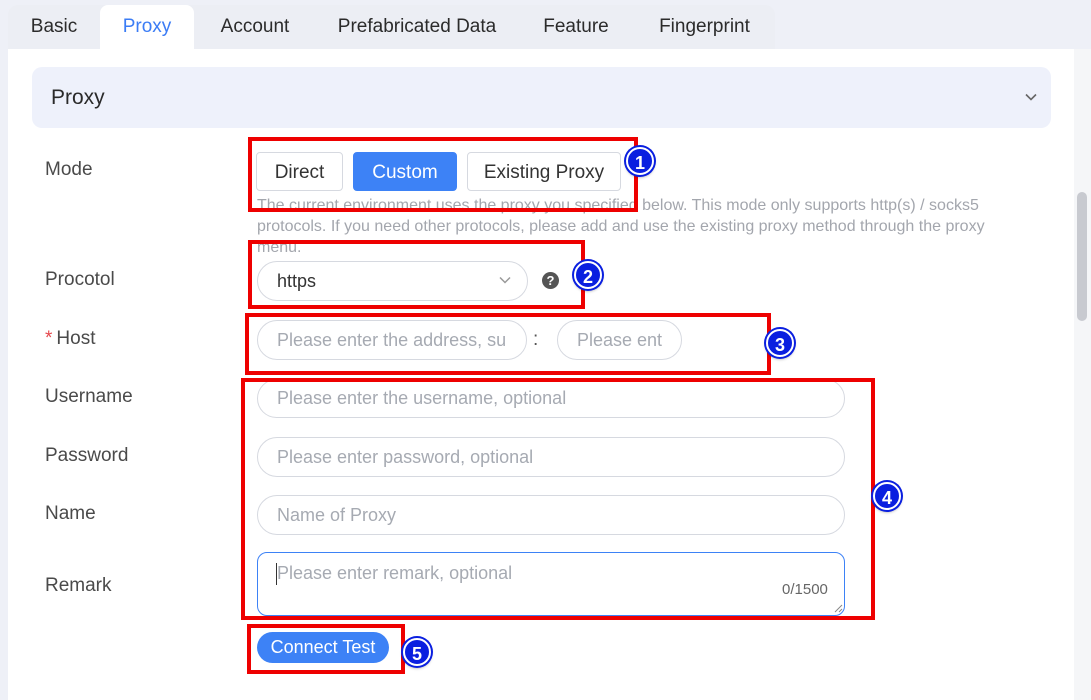 This screenshot has height=700, width=1091. What do you see at coordinates (70, 513) in the screenshot?
I see `name-label: Name` at bounding box center [70, 513].